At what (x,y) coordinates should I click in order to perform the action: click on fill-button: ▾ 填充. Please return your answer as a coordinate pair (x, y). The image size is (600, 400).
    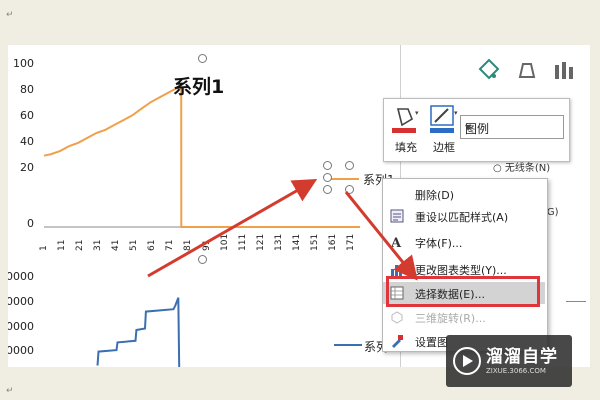
    Looking at the image, I should click on (406, 130).